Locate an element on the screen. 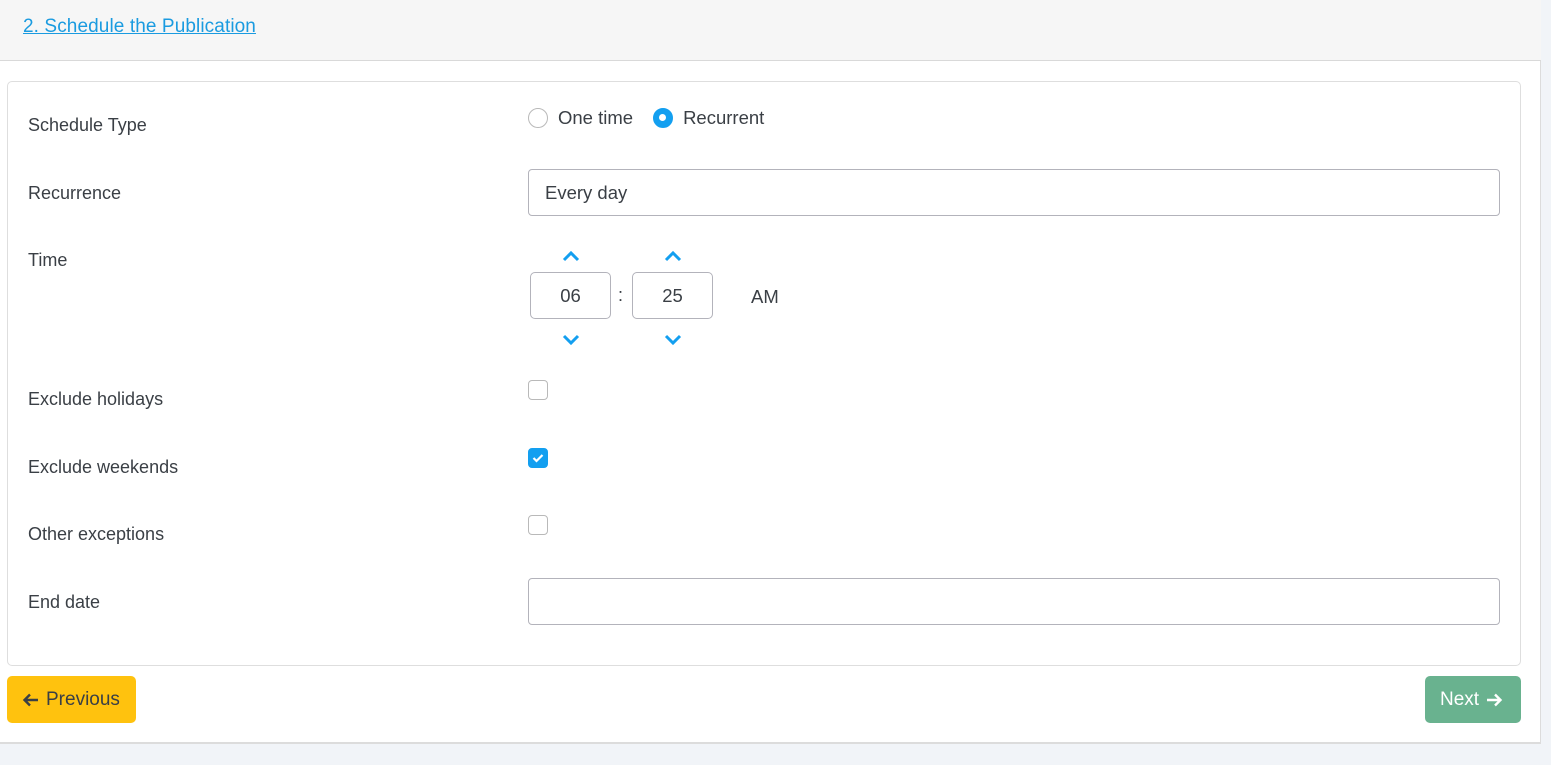 The image size is (1551, 765). one-time-radio is located at coordinates (538, 118).